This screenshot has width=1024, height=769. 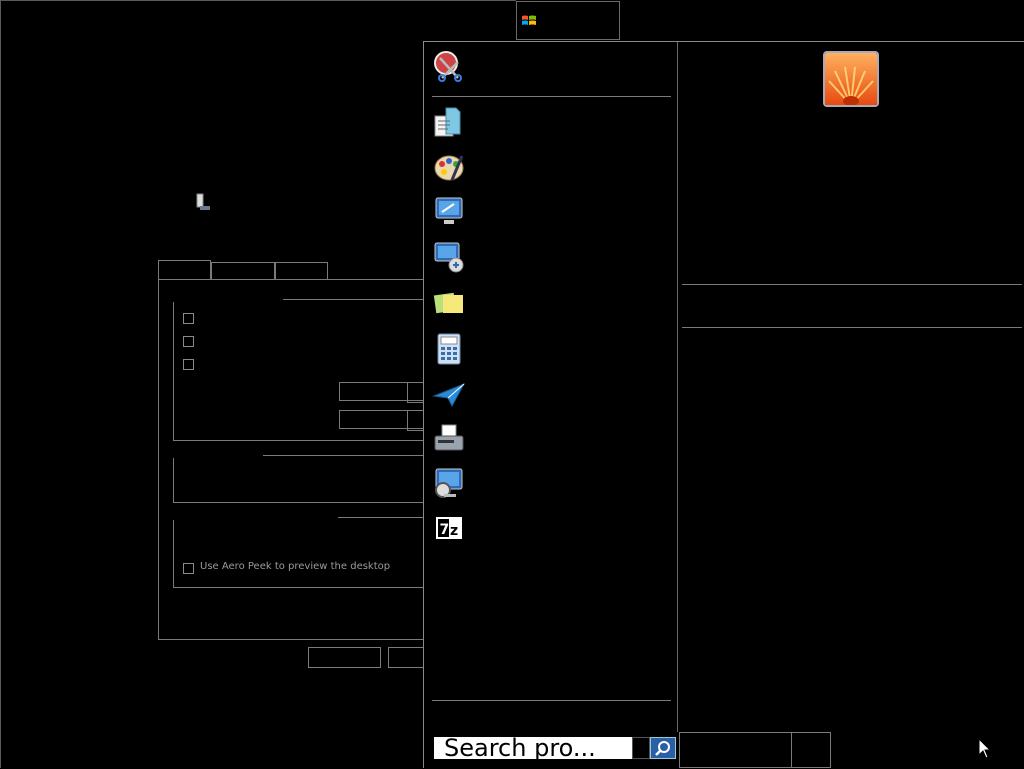 What do you see at coordinates (202, 202) in the screenshot?
I see `taskbar-icon` at bounding box center [202, 202].